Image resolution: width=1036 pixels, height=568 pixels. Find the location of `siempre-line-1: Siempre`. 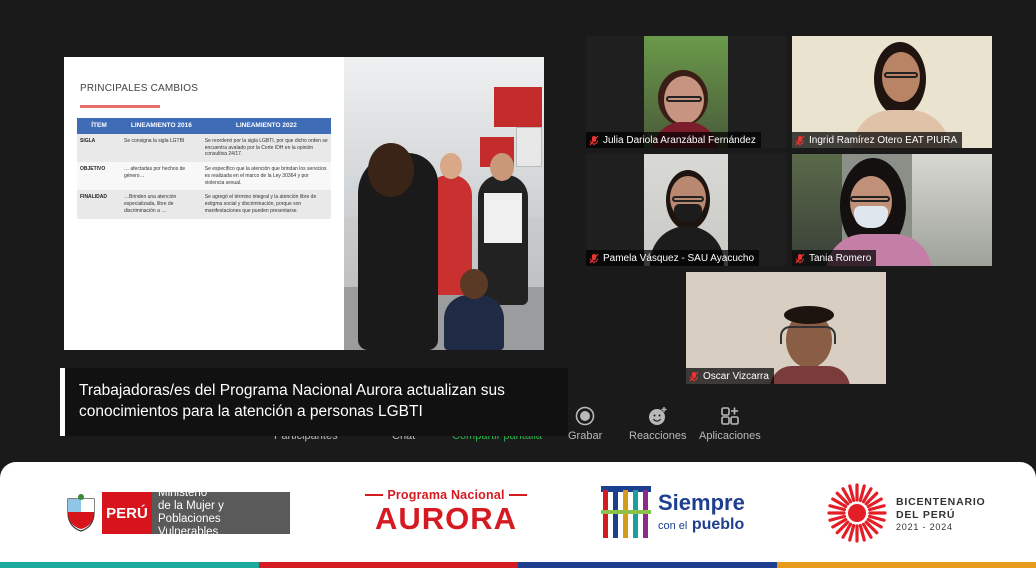

siempre-line-1: Siempre is located at coordinates (701, 502).